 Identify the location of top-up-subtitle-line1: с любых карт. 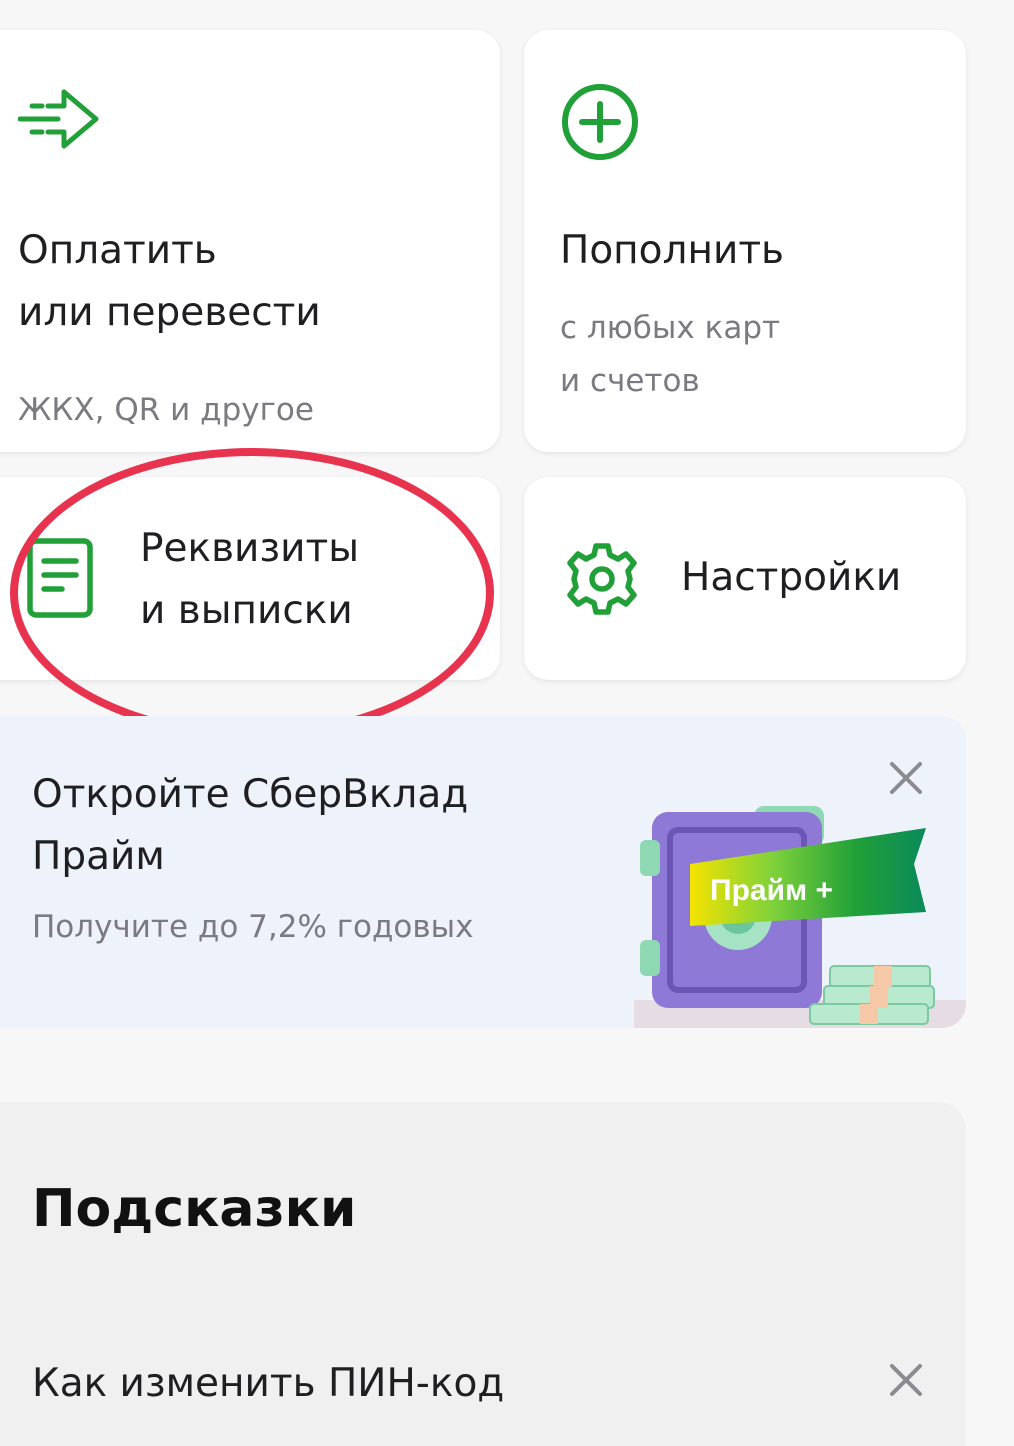
(670, 328).